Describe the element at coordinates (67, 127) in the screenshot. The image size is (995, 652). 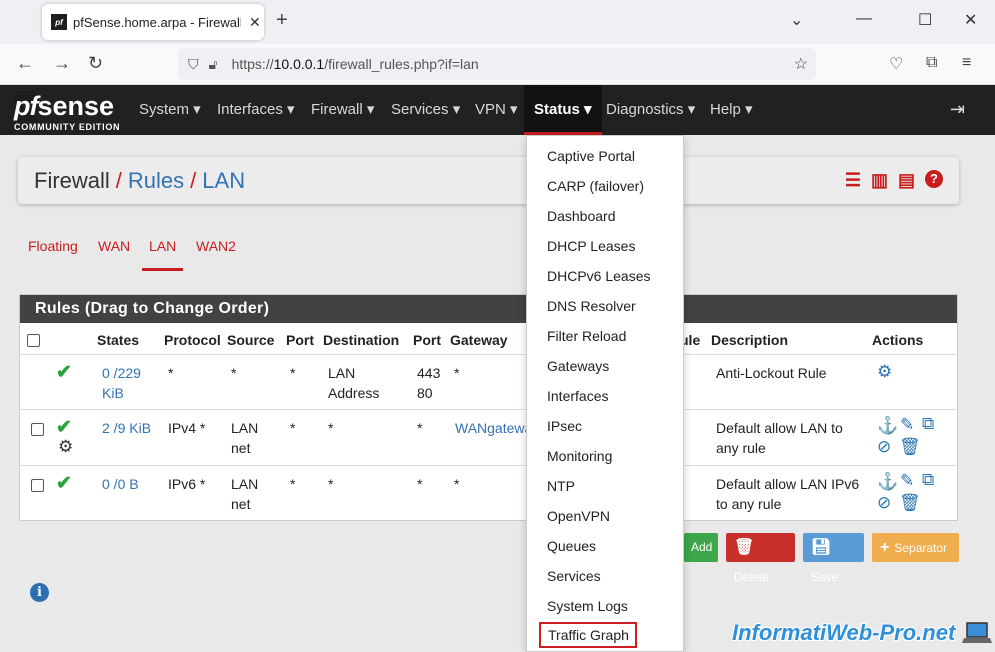
I see `logo-edition: COMMUNITY EDITION` at that location.